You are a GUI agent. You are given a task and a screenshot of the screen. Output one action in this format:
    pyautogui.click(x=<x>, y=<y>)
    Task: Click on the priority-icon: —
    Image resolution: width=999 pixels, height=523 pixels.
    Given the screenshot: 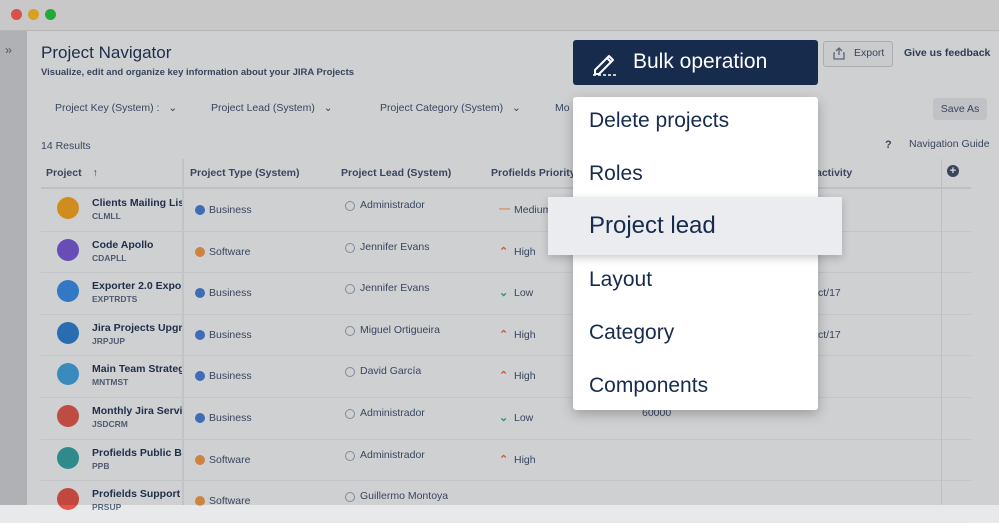 What is the action you would take?
    pyautogui.click(x=504, y=209)
    